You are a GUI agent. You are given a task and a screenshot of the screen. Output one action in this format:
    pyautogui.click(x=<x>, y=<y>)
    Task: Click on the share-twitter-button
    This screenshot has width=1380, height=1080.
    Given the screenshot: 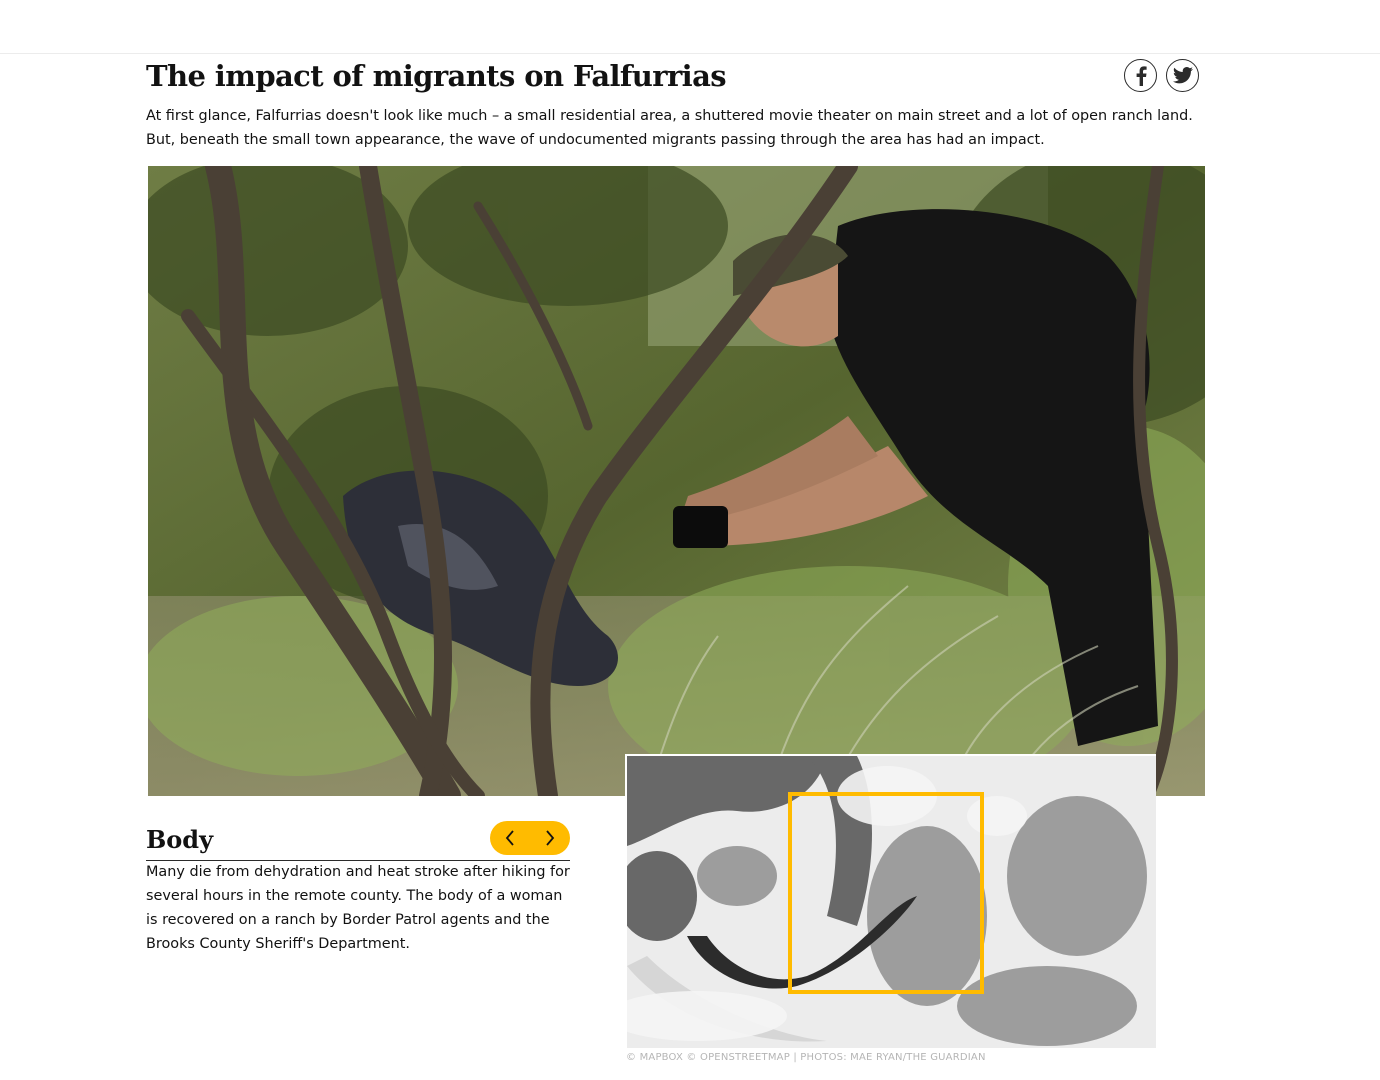 What is the action you would take?
    pyautogui.click(x=1182, y=75)
    